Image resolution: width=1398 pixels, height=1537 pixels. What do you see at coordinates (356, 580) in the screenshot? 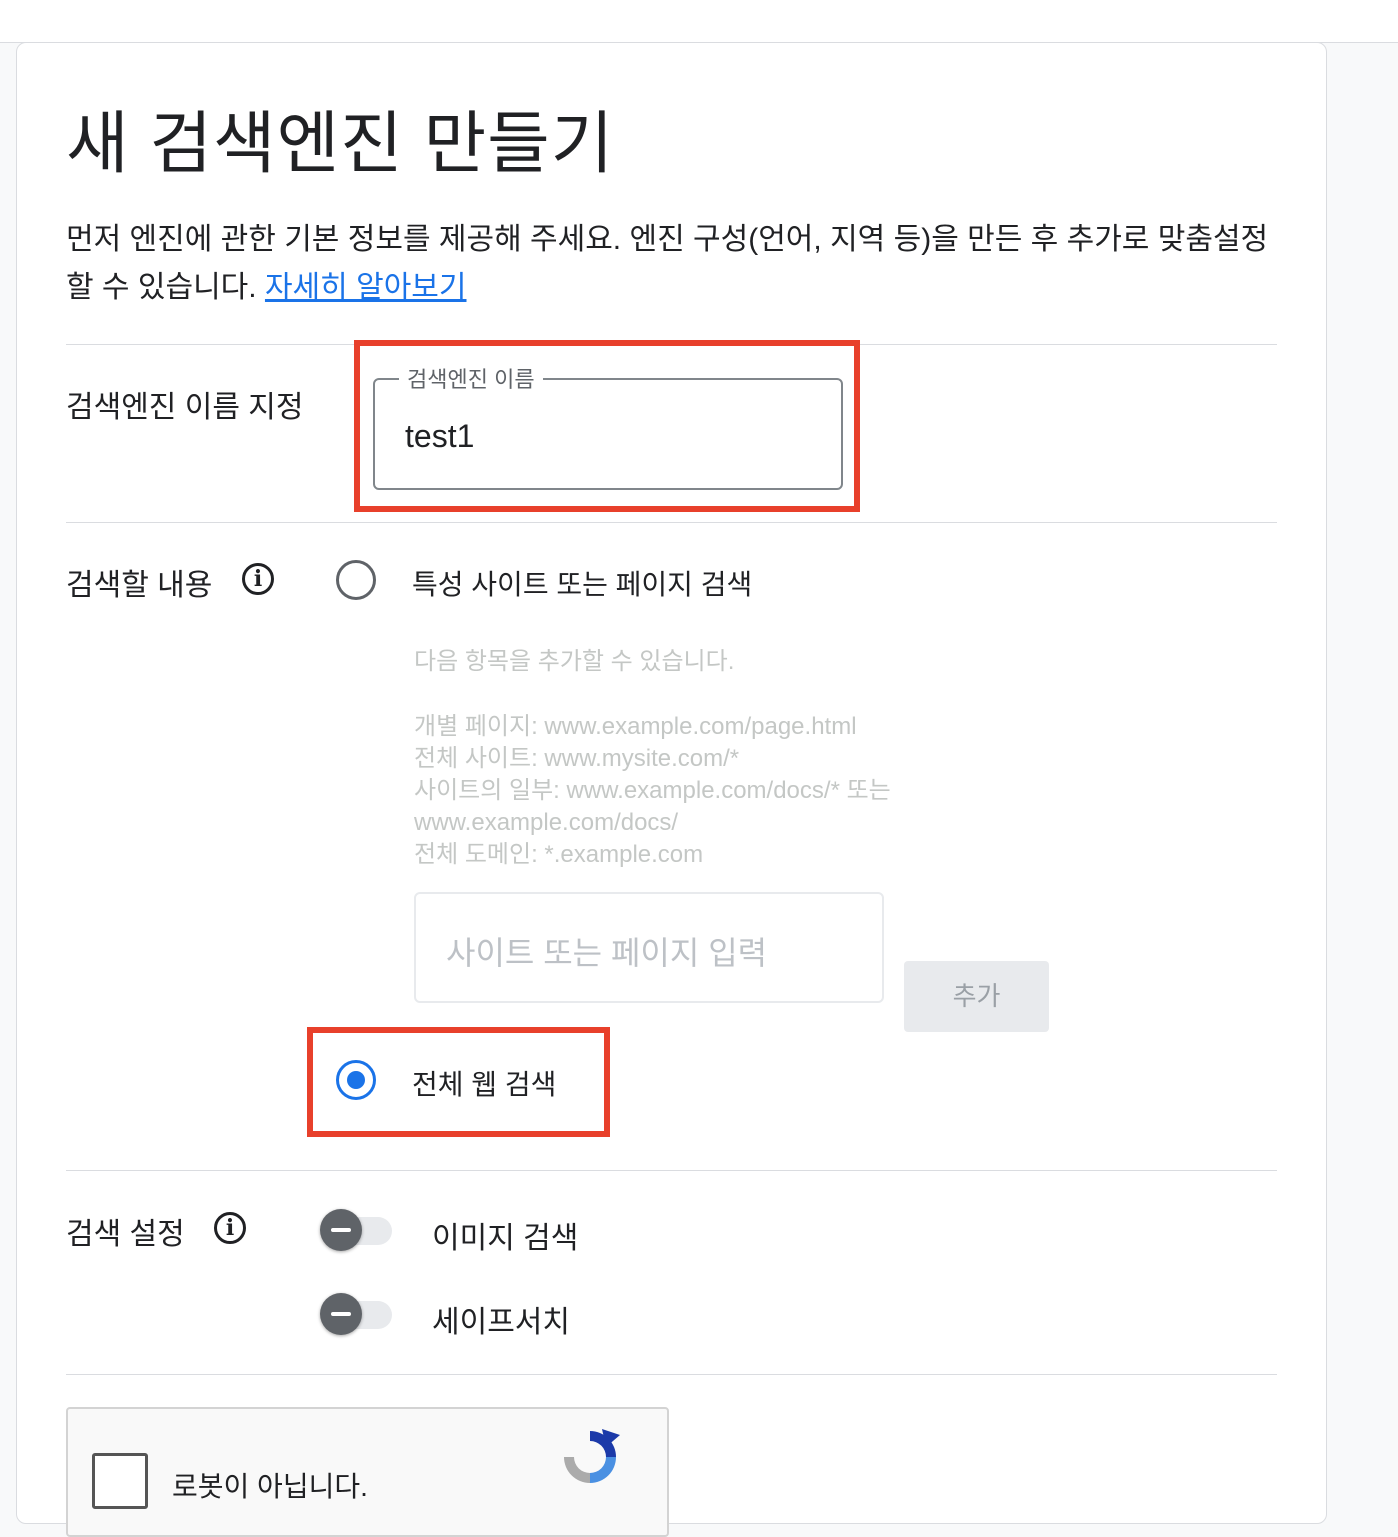
I see `radio-specific-sites` at bounding box center [356, 580].